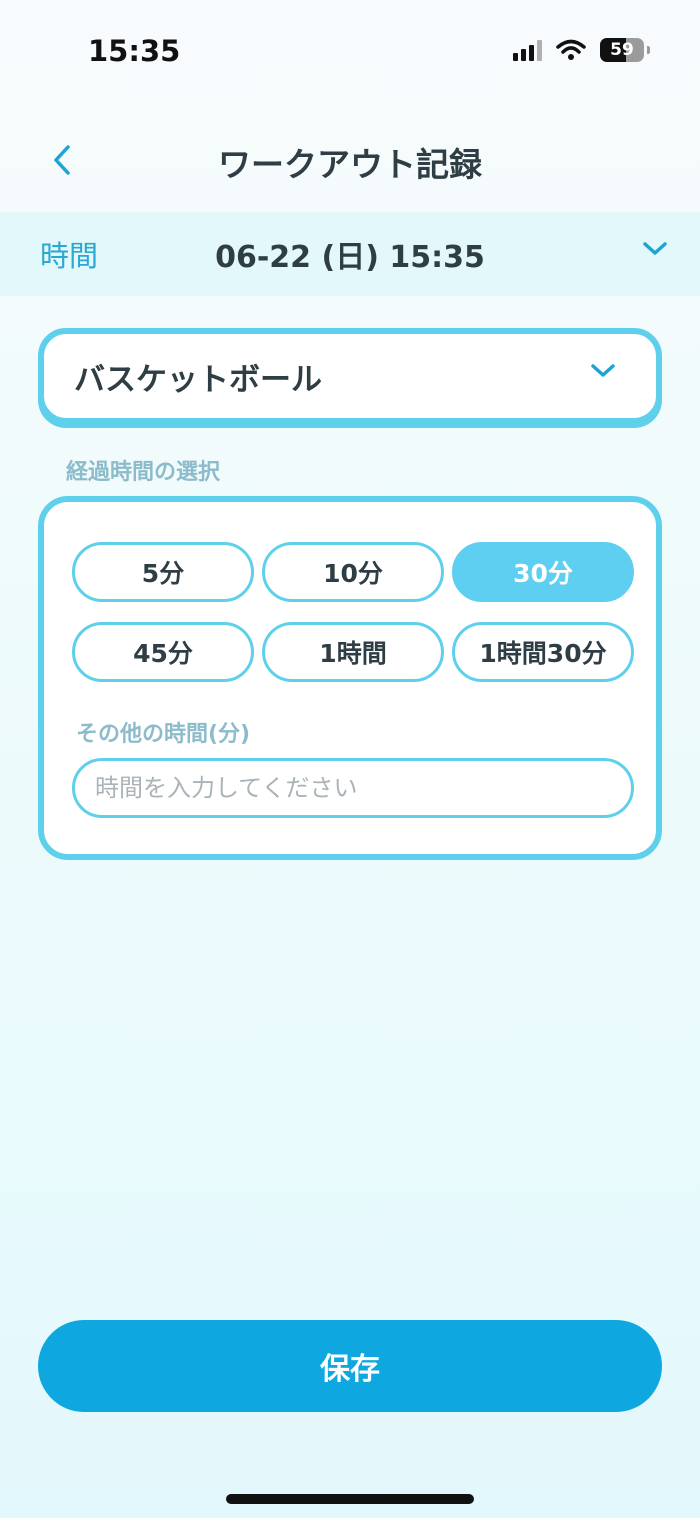 This screenshot has height=1518, width=700. What do you see at coordinates (163, 734) in the screenshot?
I see `other-duration-label: その他の時間(分)` at bounding box center [163, 734].